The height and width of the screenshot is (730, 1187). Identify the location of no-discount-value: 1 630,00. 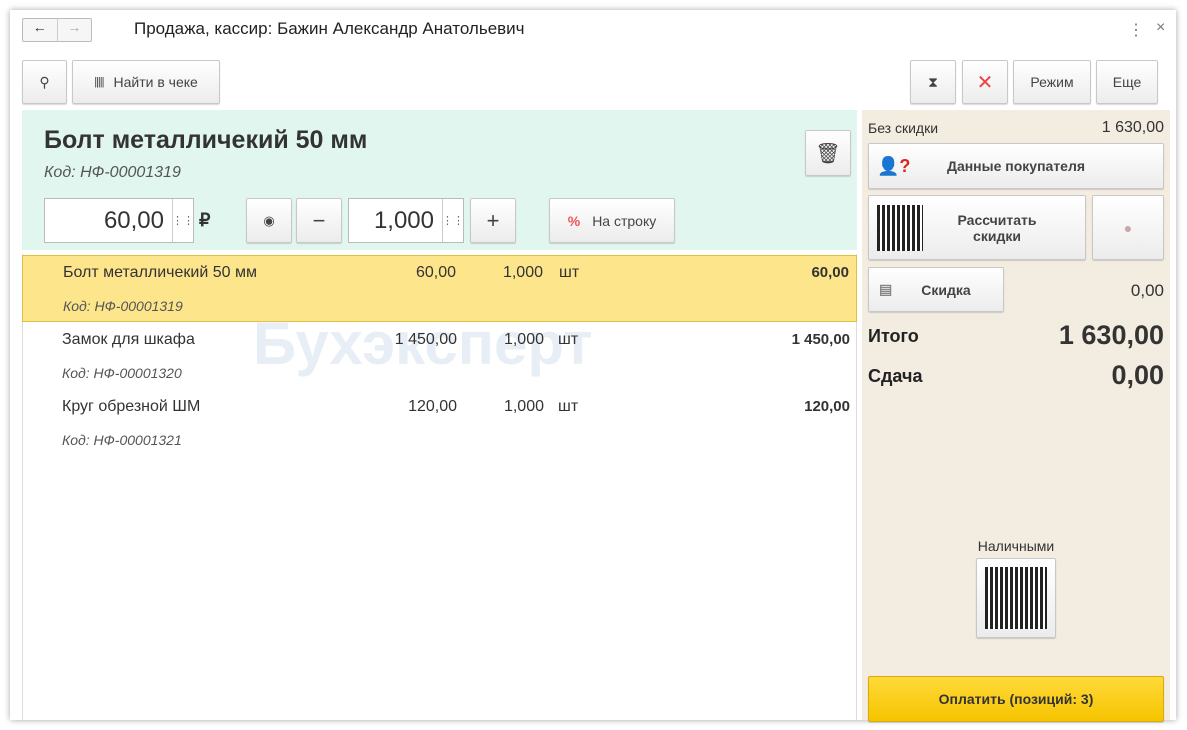
(1132, 127).